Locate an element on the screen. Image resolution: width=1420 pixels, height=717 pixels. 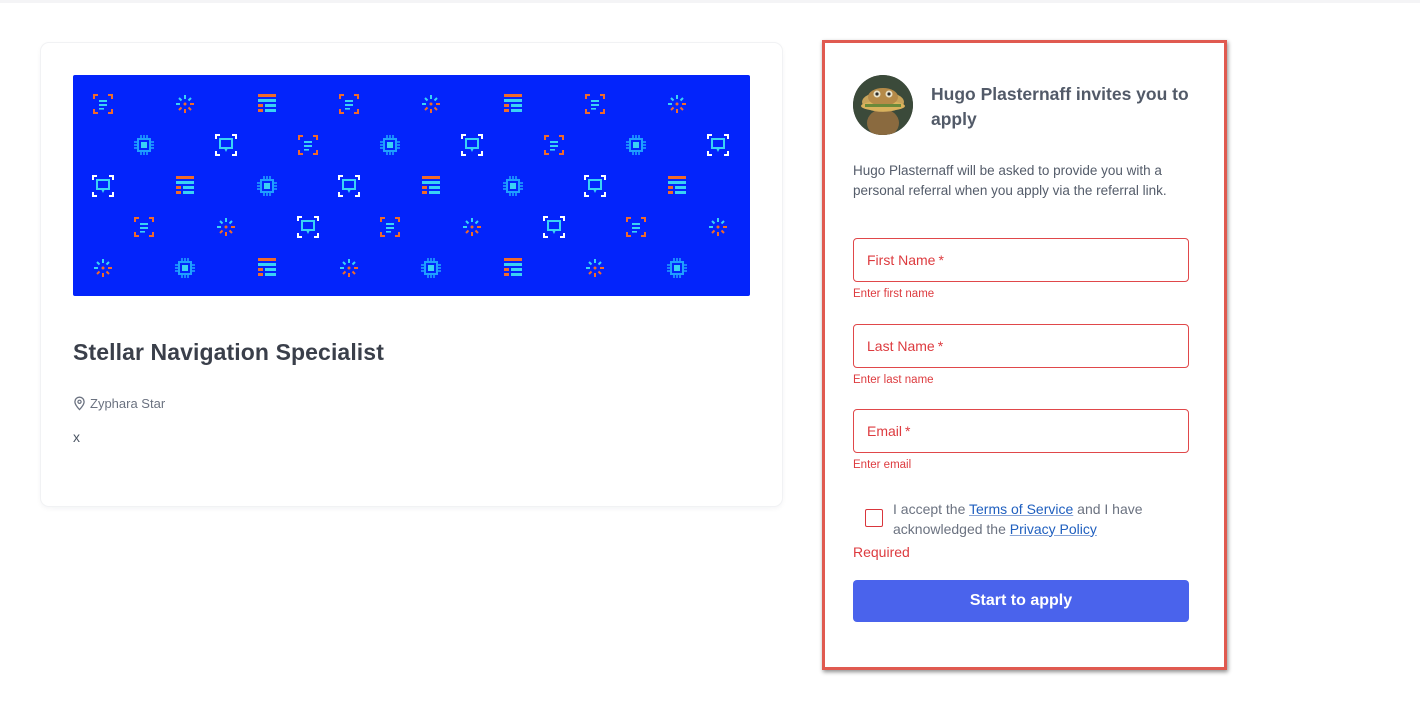
job-location-text: Zyphara Star is located at coordinates (128, 403).